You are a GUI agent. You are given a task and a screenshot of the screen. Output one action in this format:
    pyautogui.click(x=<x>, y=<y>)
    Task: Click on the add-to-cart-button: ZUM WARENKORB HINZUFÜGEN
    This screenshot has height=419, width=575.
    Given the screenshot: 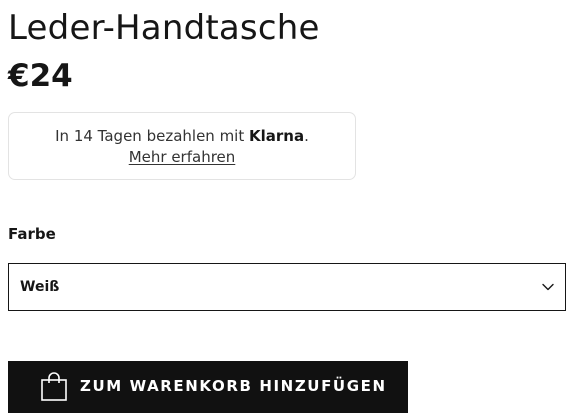 What is the action you would take?
    pyautogui.click(x=208, y=387)
    